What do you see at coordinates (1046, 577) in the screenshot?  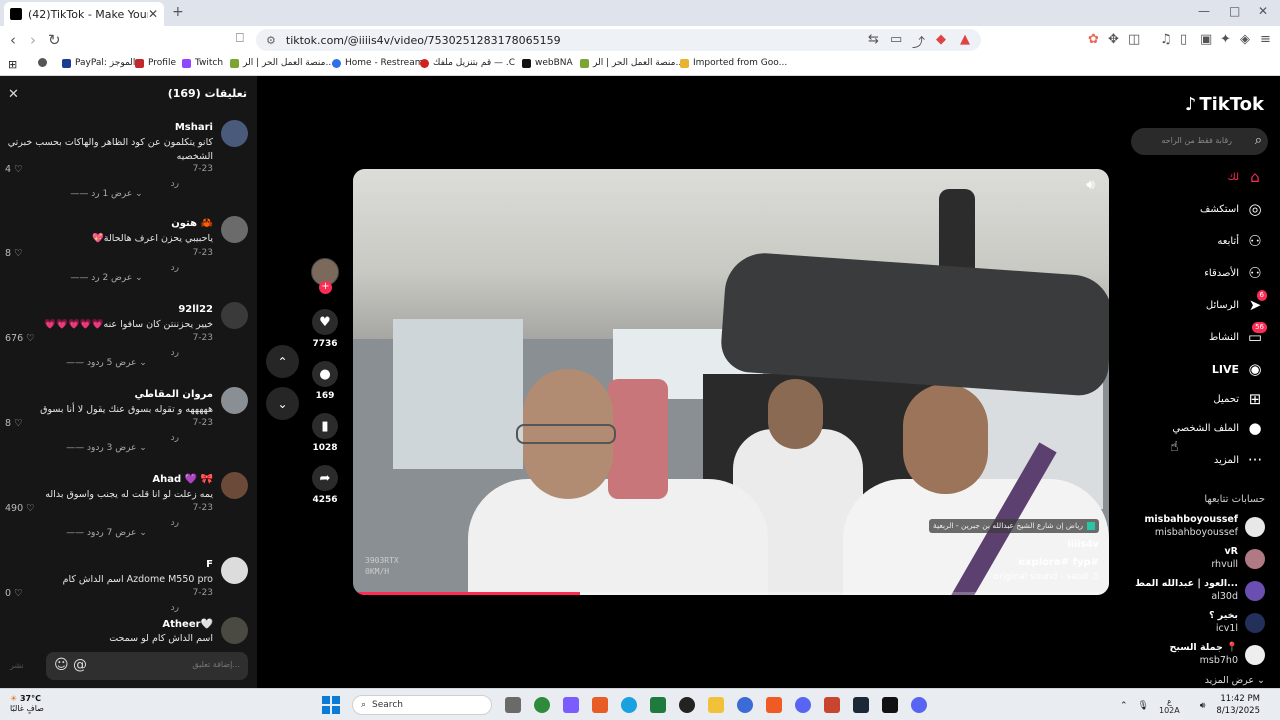 I see `video-sound: original sound - saud ♫` at bounding box center [1046, 577].